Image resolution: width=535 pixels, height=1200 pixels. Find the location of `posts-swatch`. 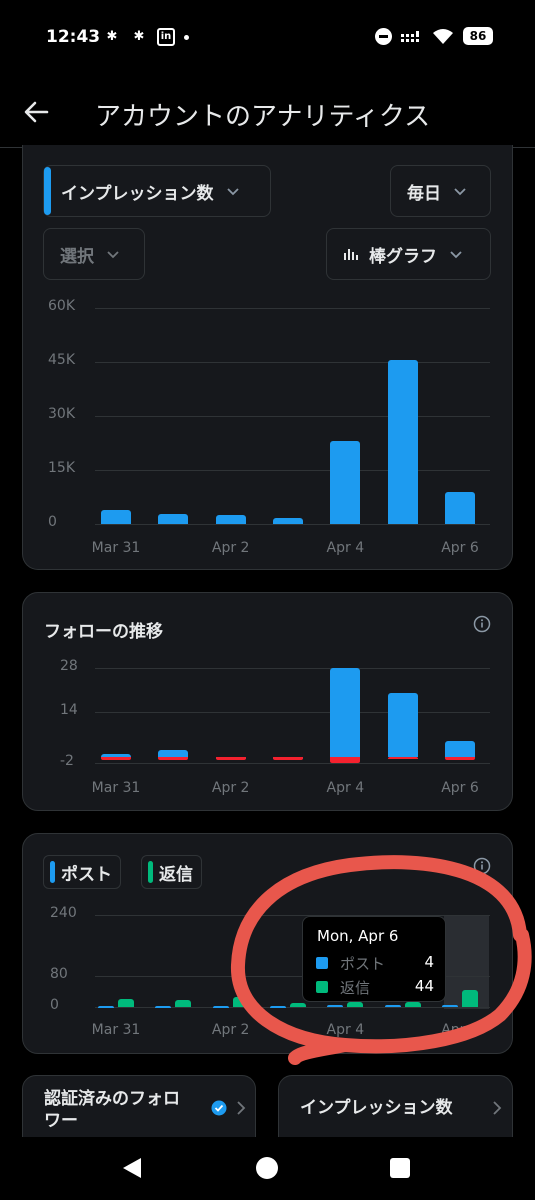

posts-swatch is located at coordinates (52, 872).